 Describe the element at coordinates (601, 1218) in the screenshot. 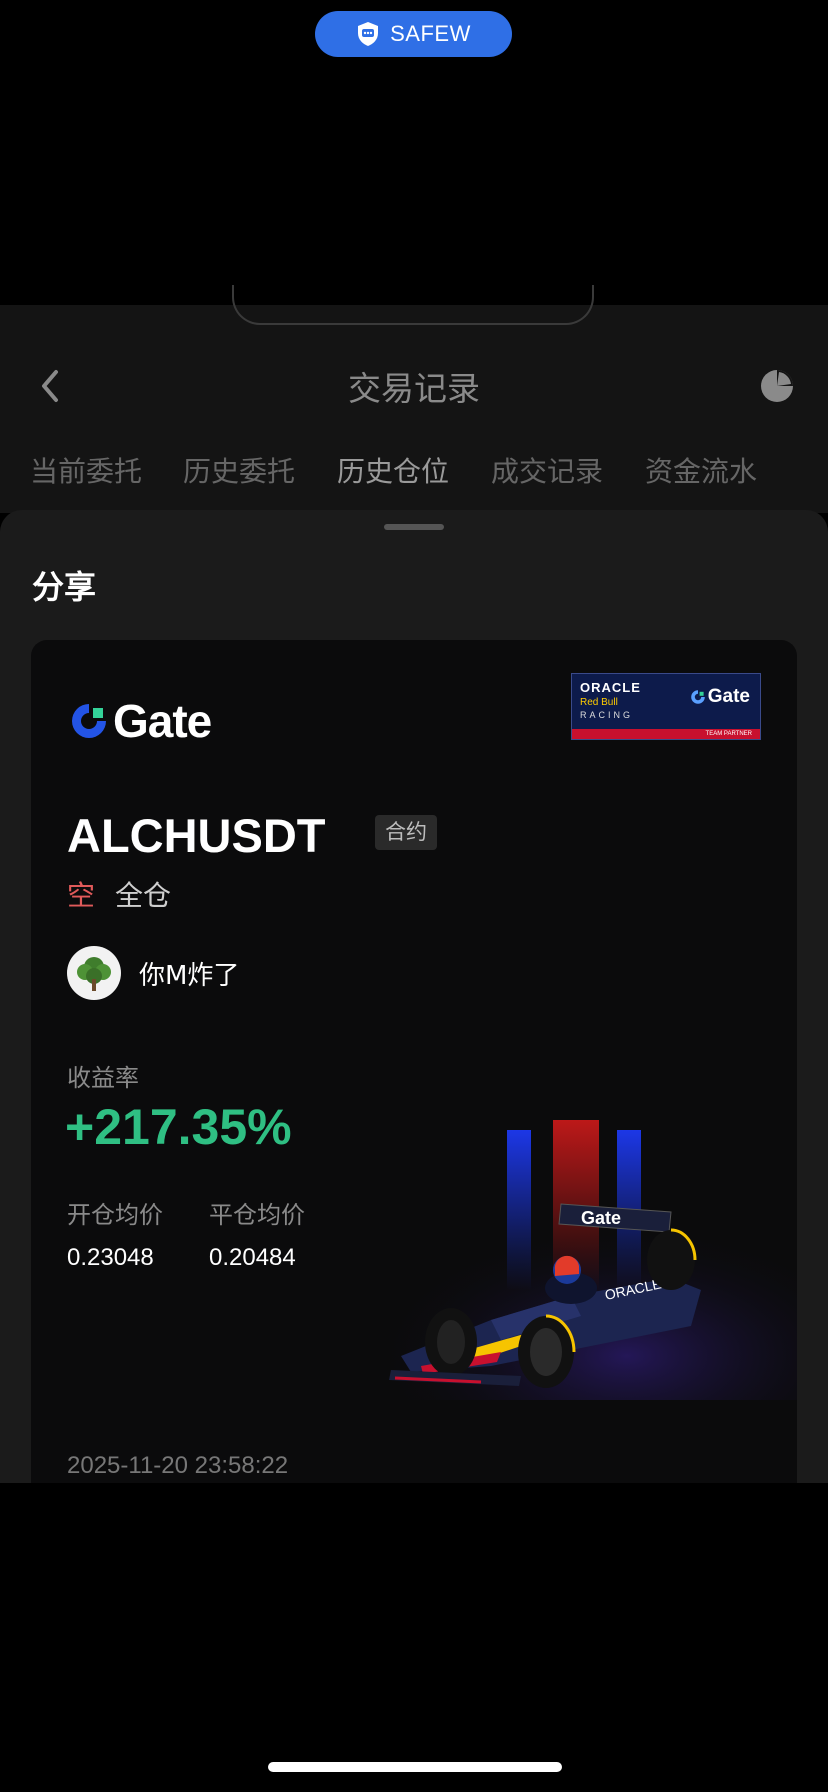

I see `svg-text: Gate` at that location.